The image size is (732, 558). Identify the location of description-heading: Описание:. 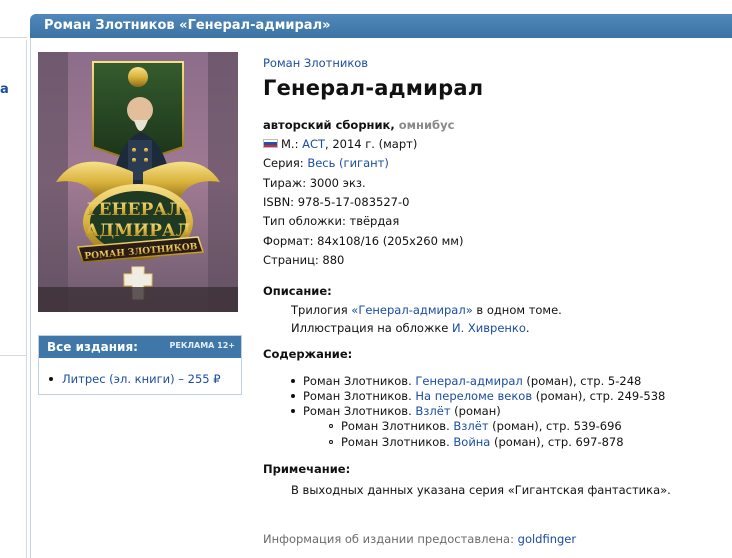
(297, 291).